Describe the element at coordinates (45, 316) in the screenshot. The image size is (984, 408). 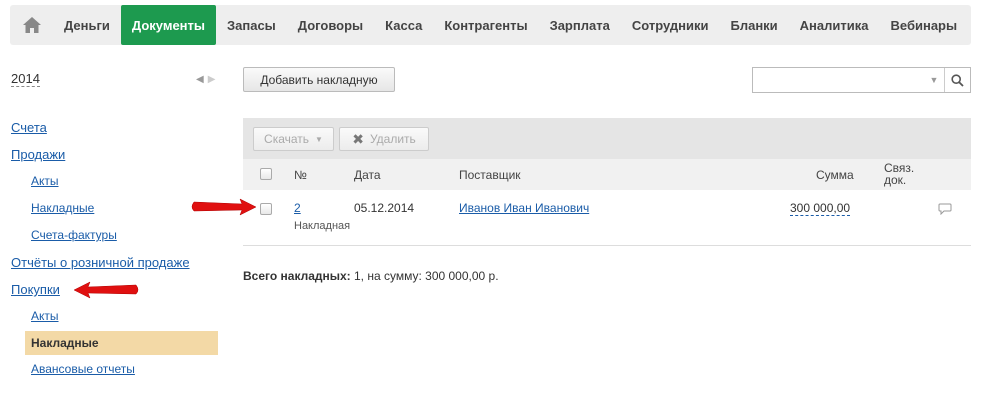
I see `sidebar-item-purchase-acts: Акты` at that location.